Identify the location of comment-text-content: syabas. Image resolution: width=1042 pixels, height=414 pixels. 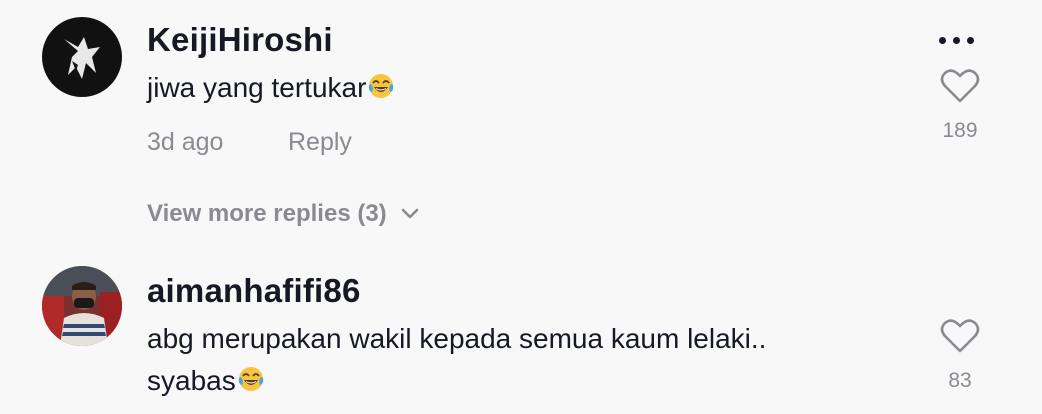
(191, 380).